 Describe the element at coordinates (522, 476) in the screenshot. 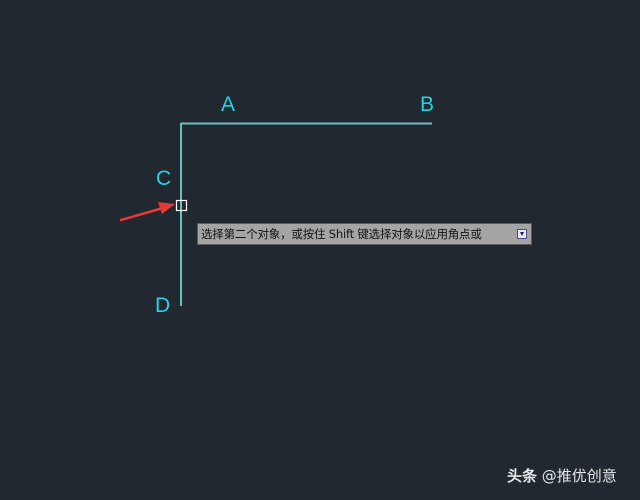

I see `watermark-brand: 头条` at that location.